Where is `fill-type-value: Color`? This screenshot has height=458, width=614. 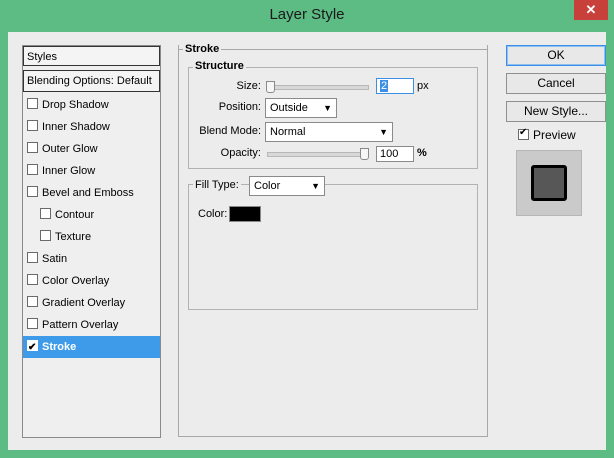
fill-type-value: Color is located at coordinates (267, 186).